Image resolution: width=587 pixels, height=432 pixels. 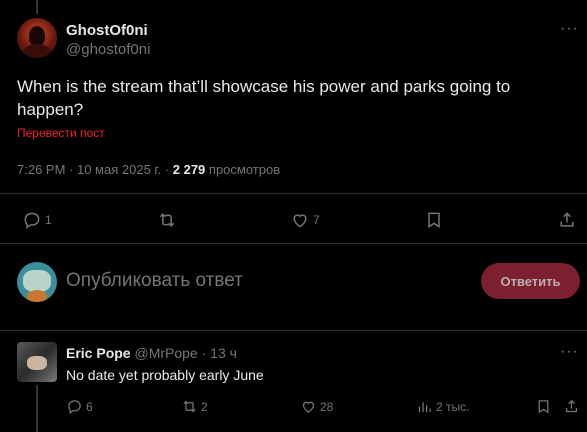 What do you see at coordinates (89, 406) in the screenshot?
I see `reply-count: 6` at bounding box center [89, 406].